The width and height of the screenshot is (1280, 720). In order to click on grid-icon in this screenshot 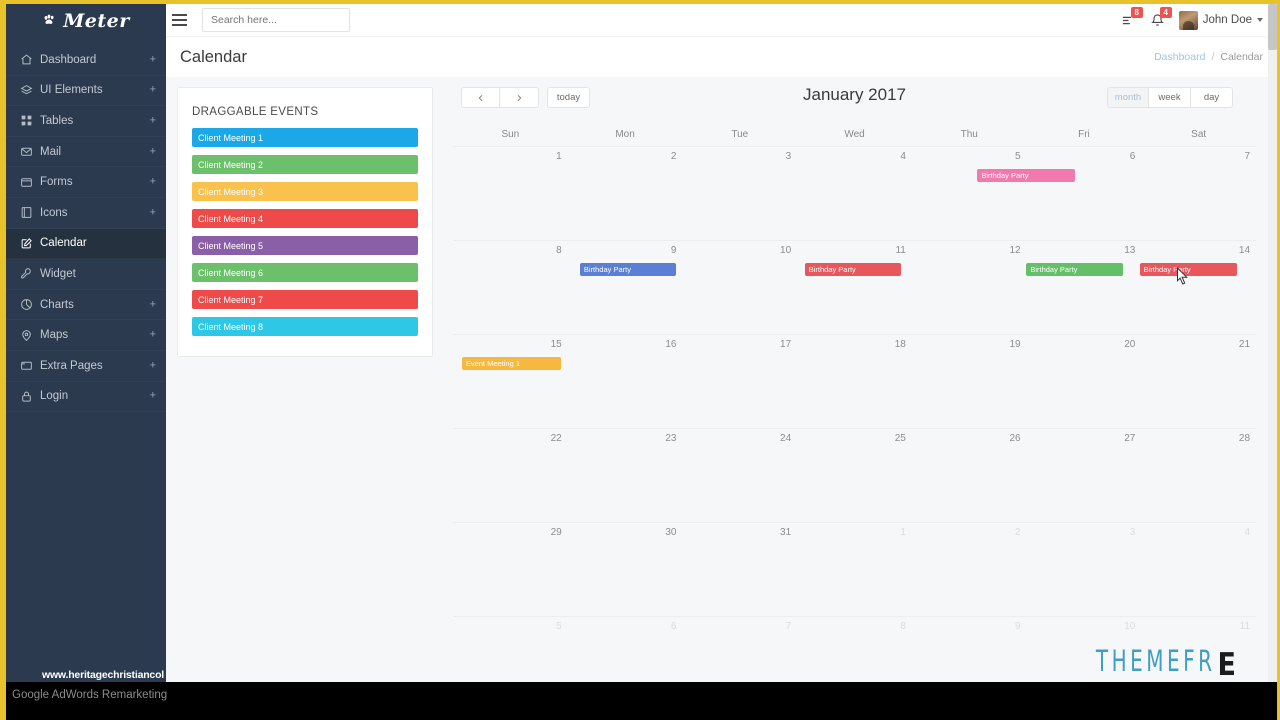, I will do `click(30, 121)`.